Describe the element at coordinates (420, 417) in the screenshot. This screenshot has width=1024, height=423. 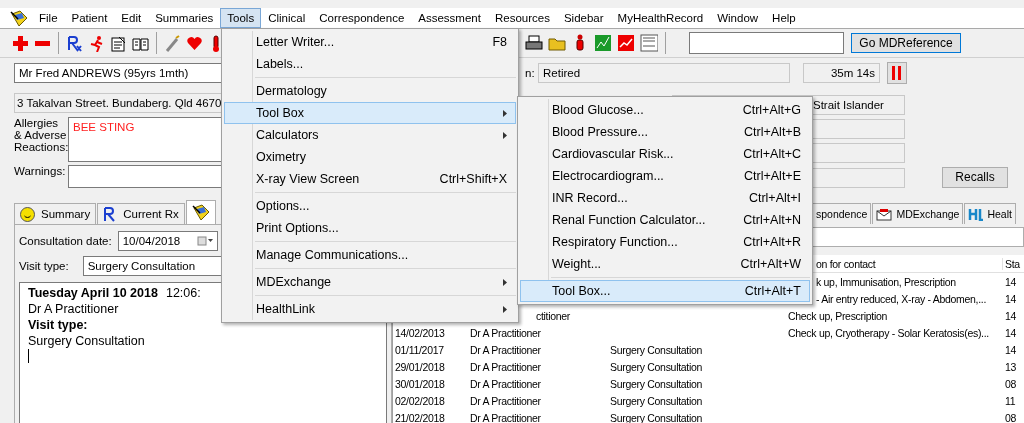
I see `table-cell: 21/02/2018` at that location.